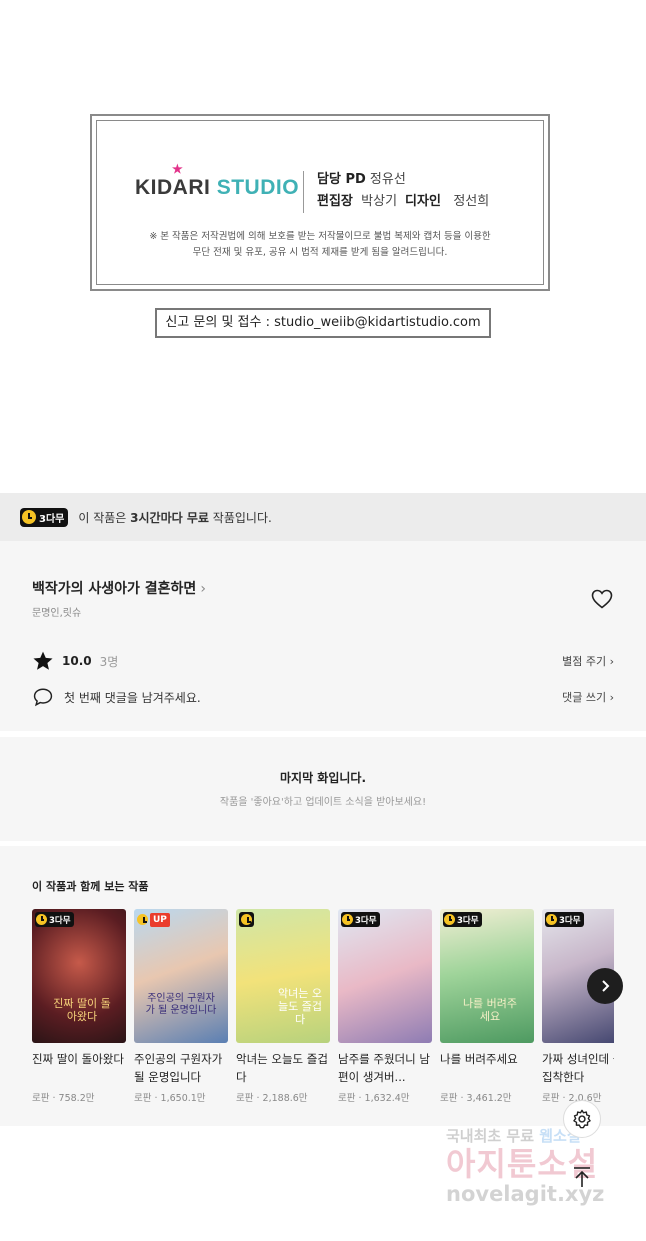 The width and height of the screenshot is (646, 1241). Describe the element at coordinates (323, 789) in the screenshot. I see `last-episode-notice: 마지막 화입니다. 작품을 '좋아요'하고 업데이트 소식을 받아보세요!` at that location.